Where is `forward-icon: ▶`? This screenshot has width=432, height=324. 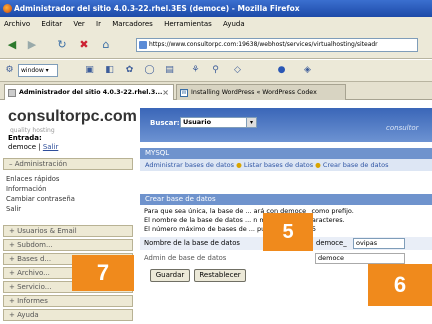
forward-icon: ▶ is located at coordinates (32, 45).